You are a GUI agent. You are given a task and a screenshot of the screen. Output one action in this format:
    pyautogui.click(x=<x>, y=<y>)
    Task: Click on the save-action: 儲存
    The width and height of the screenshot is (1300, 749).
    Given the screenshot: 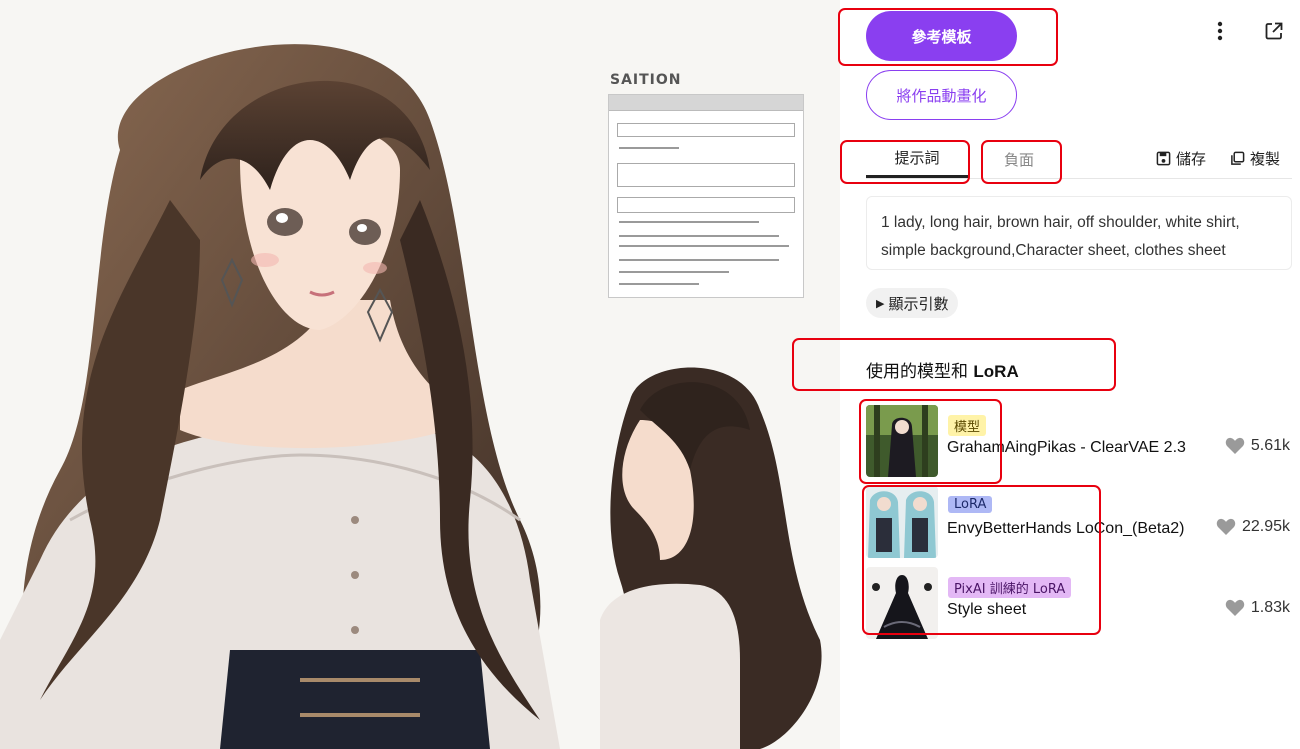 What is the action you would take?
    pyautogui.click(x=1181, y=158)
    